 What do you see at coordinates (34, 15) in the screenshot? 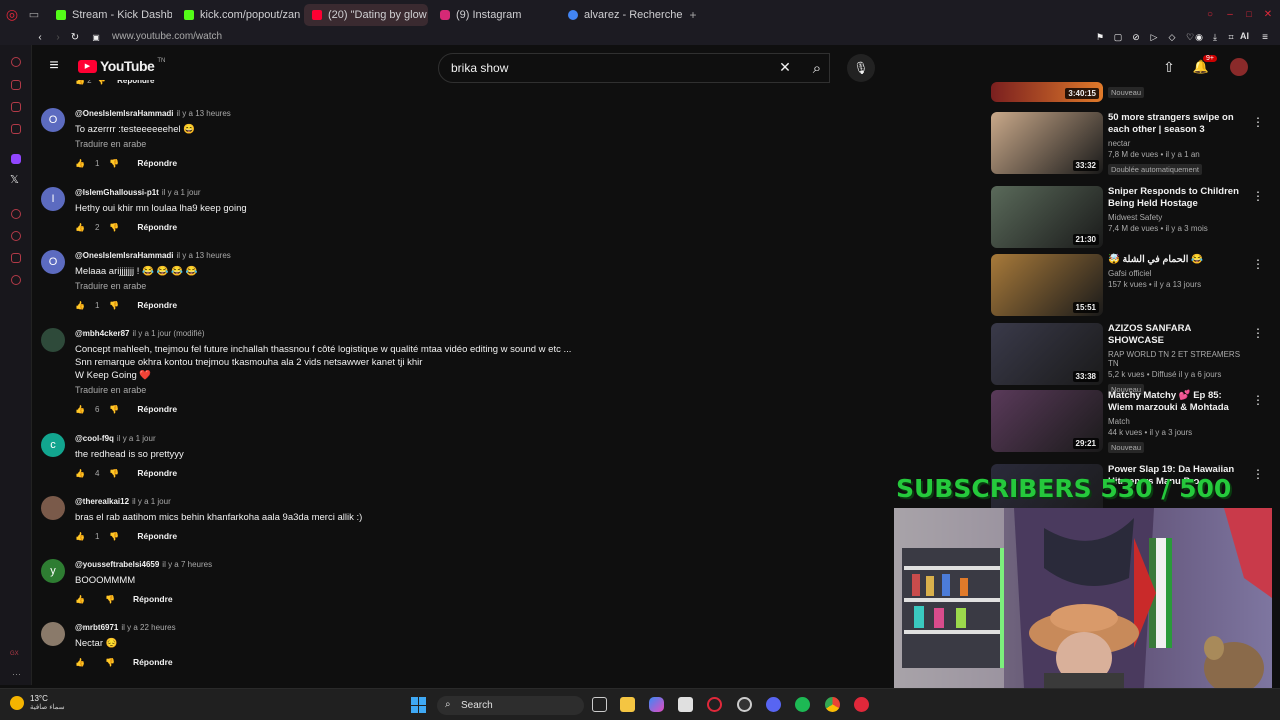
I see `tabs-menu-icon: ▭` at bounding box center [34, 15].